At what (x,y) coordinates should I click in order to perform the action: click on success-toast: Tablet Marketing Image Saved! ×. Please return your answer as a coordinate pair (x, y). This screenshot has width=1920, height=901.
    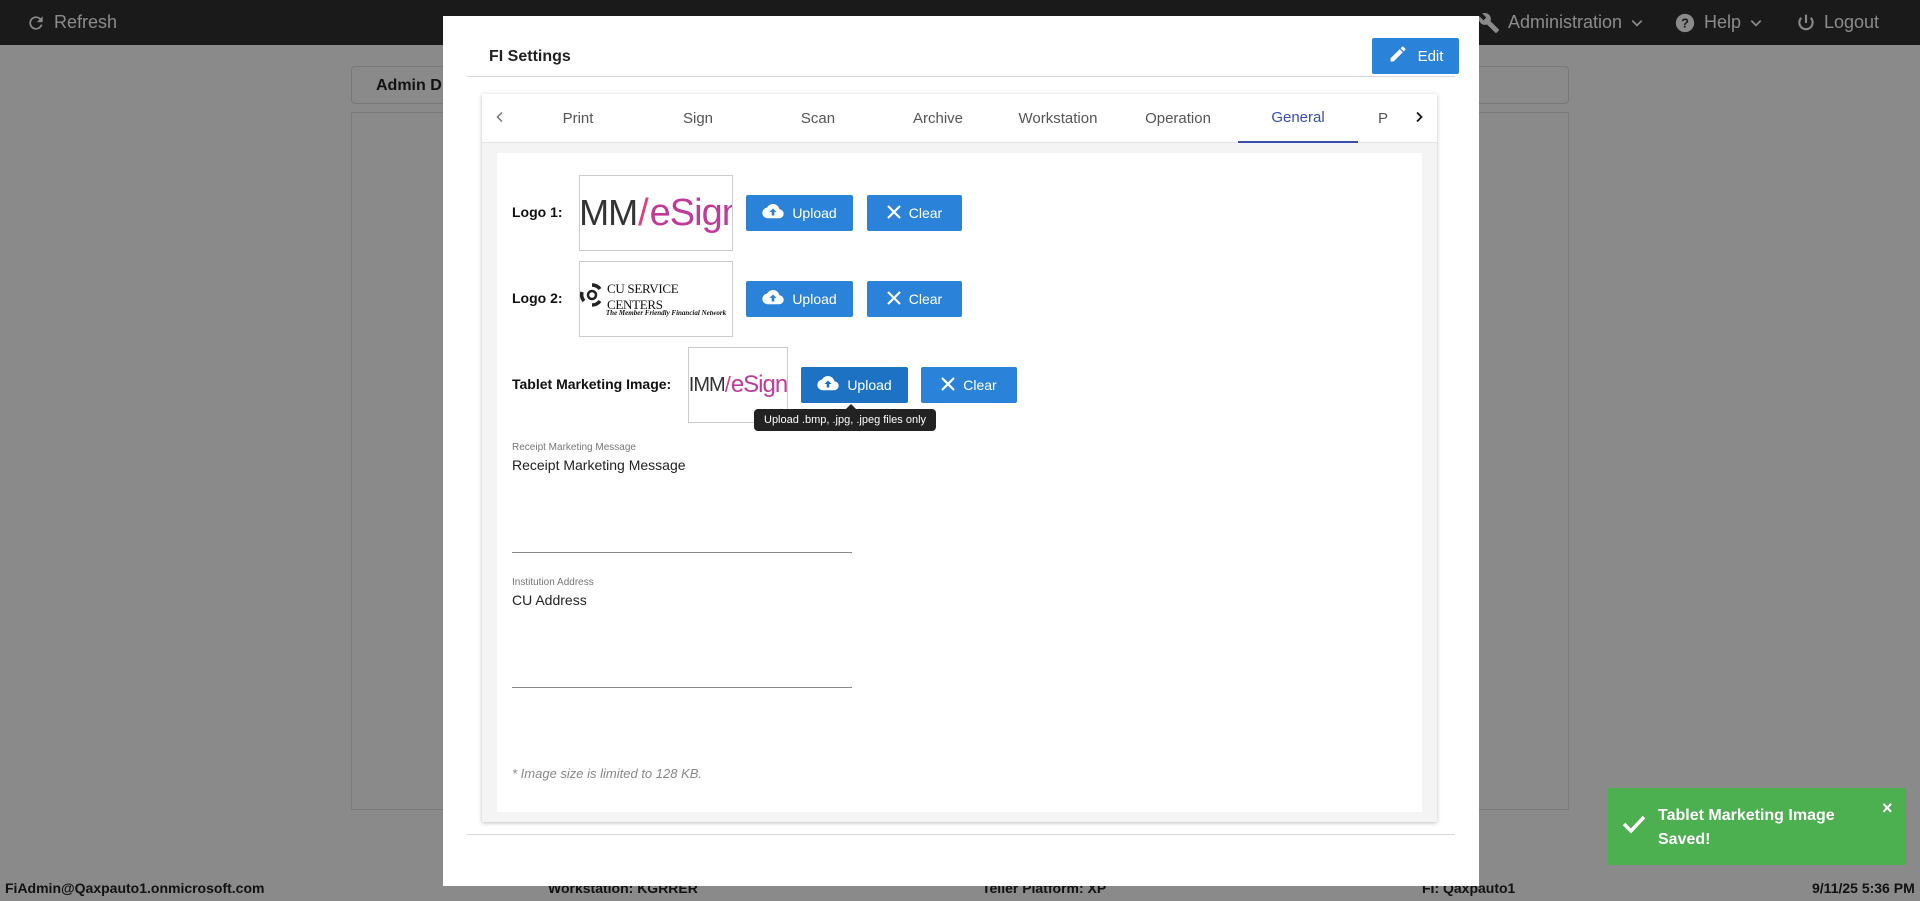
    Looking at the image, I should click on (1757, 826).